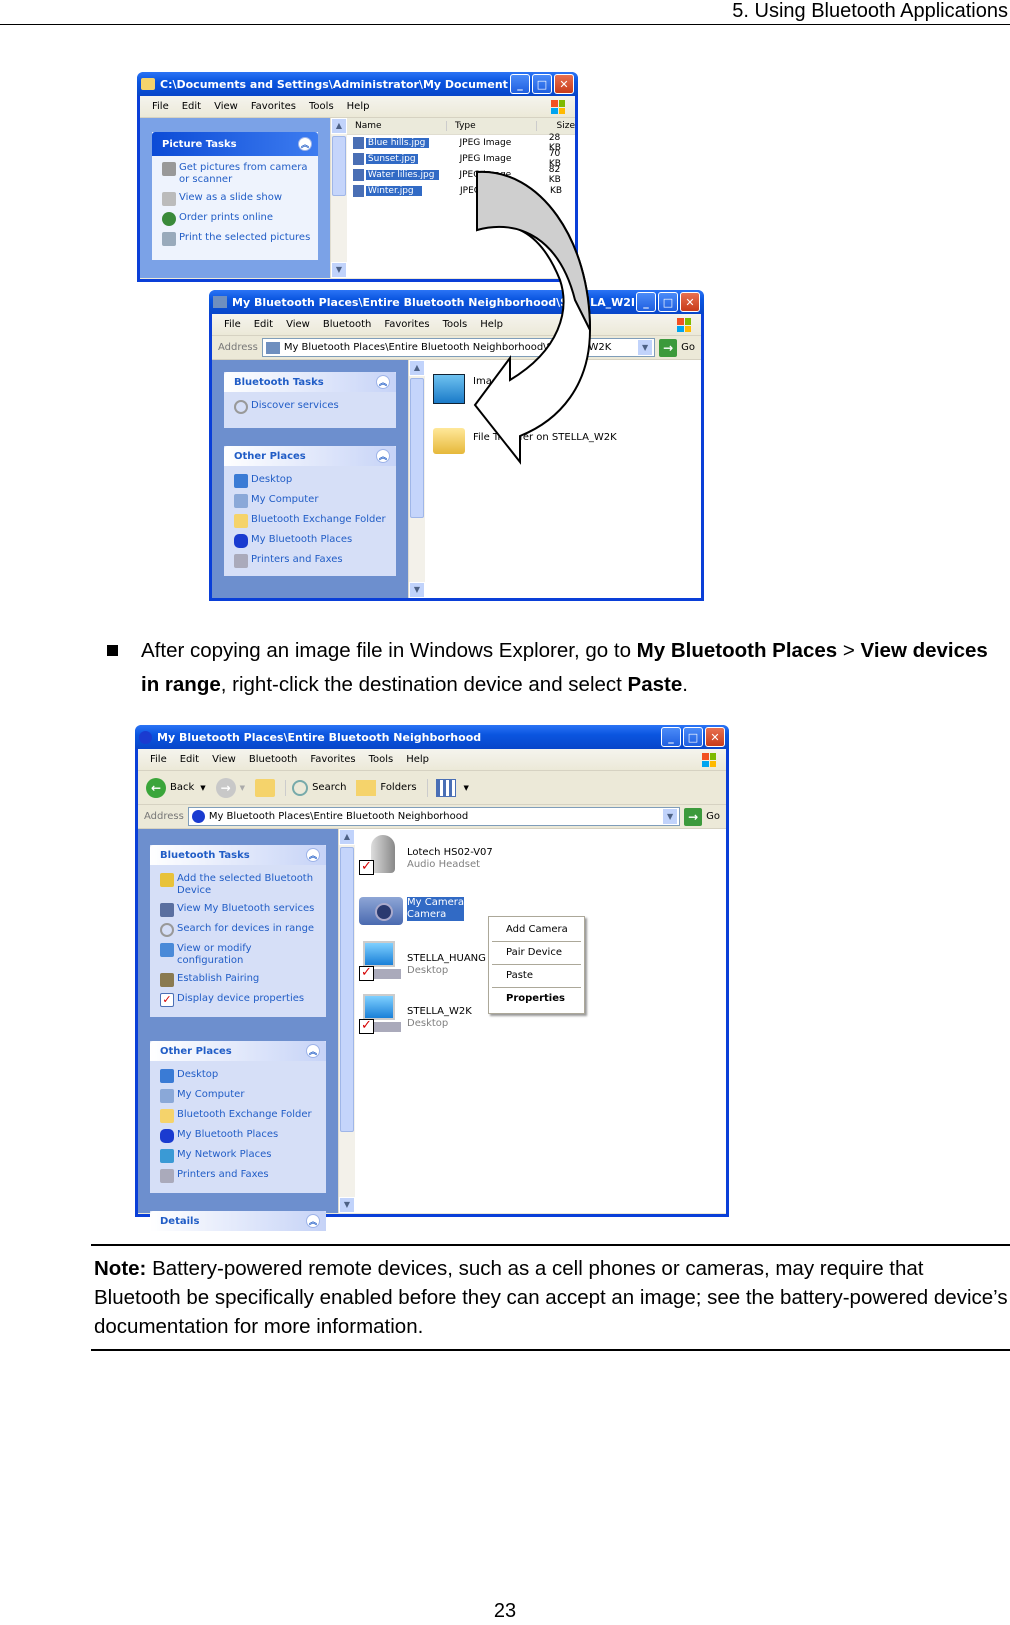 This screenshot has width=1010, height=1625. I want to click on file-row: Blue hills.jpg JPEG Image 28 KB, so click(461, 143).